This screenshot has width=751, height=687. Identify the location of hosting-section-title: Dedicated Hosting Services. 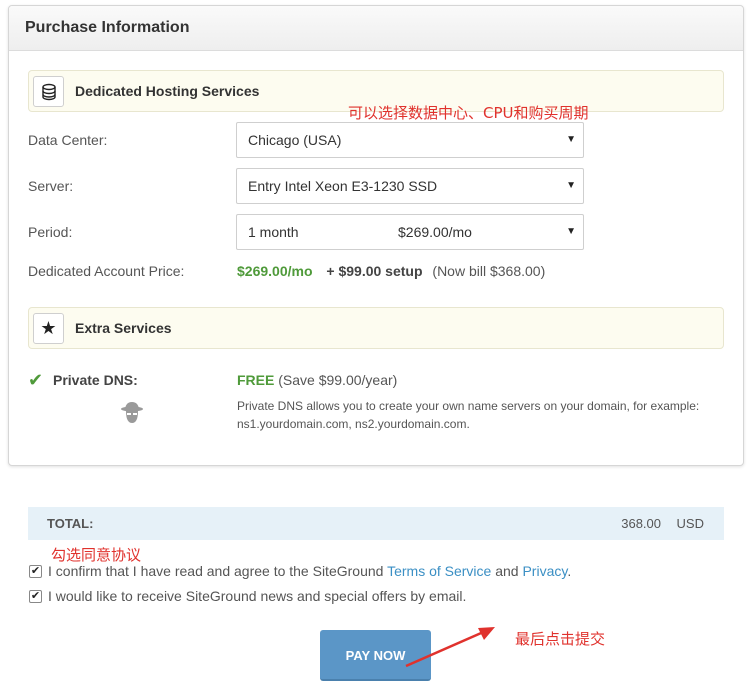
(167, 91).